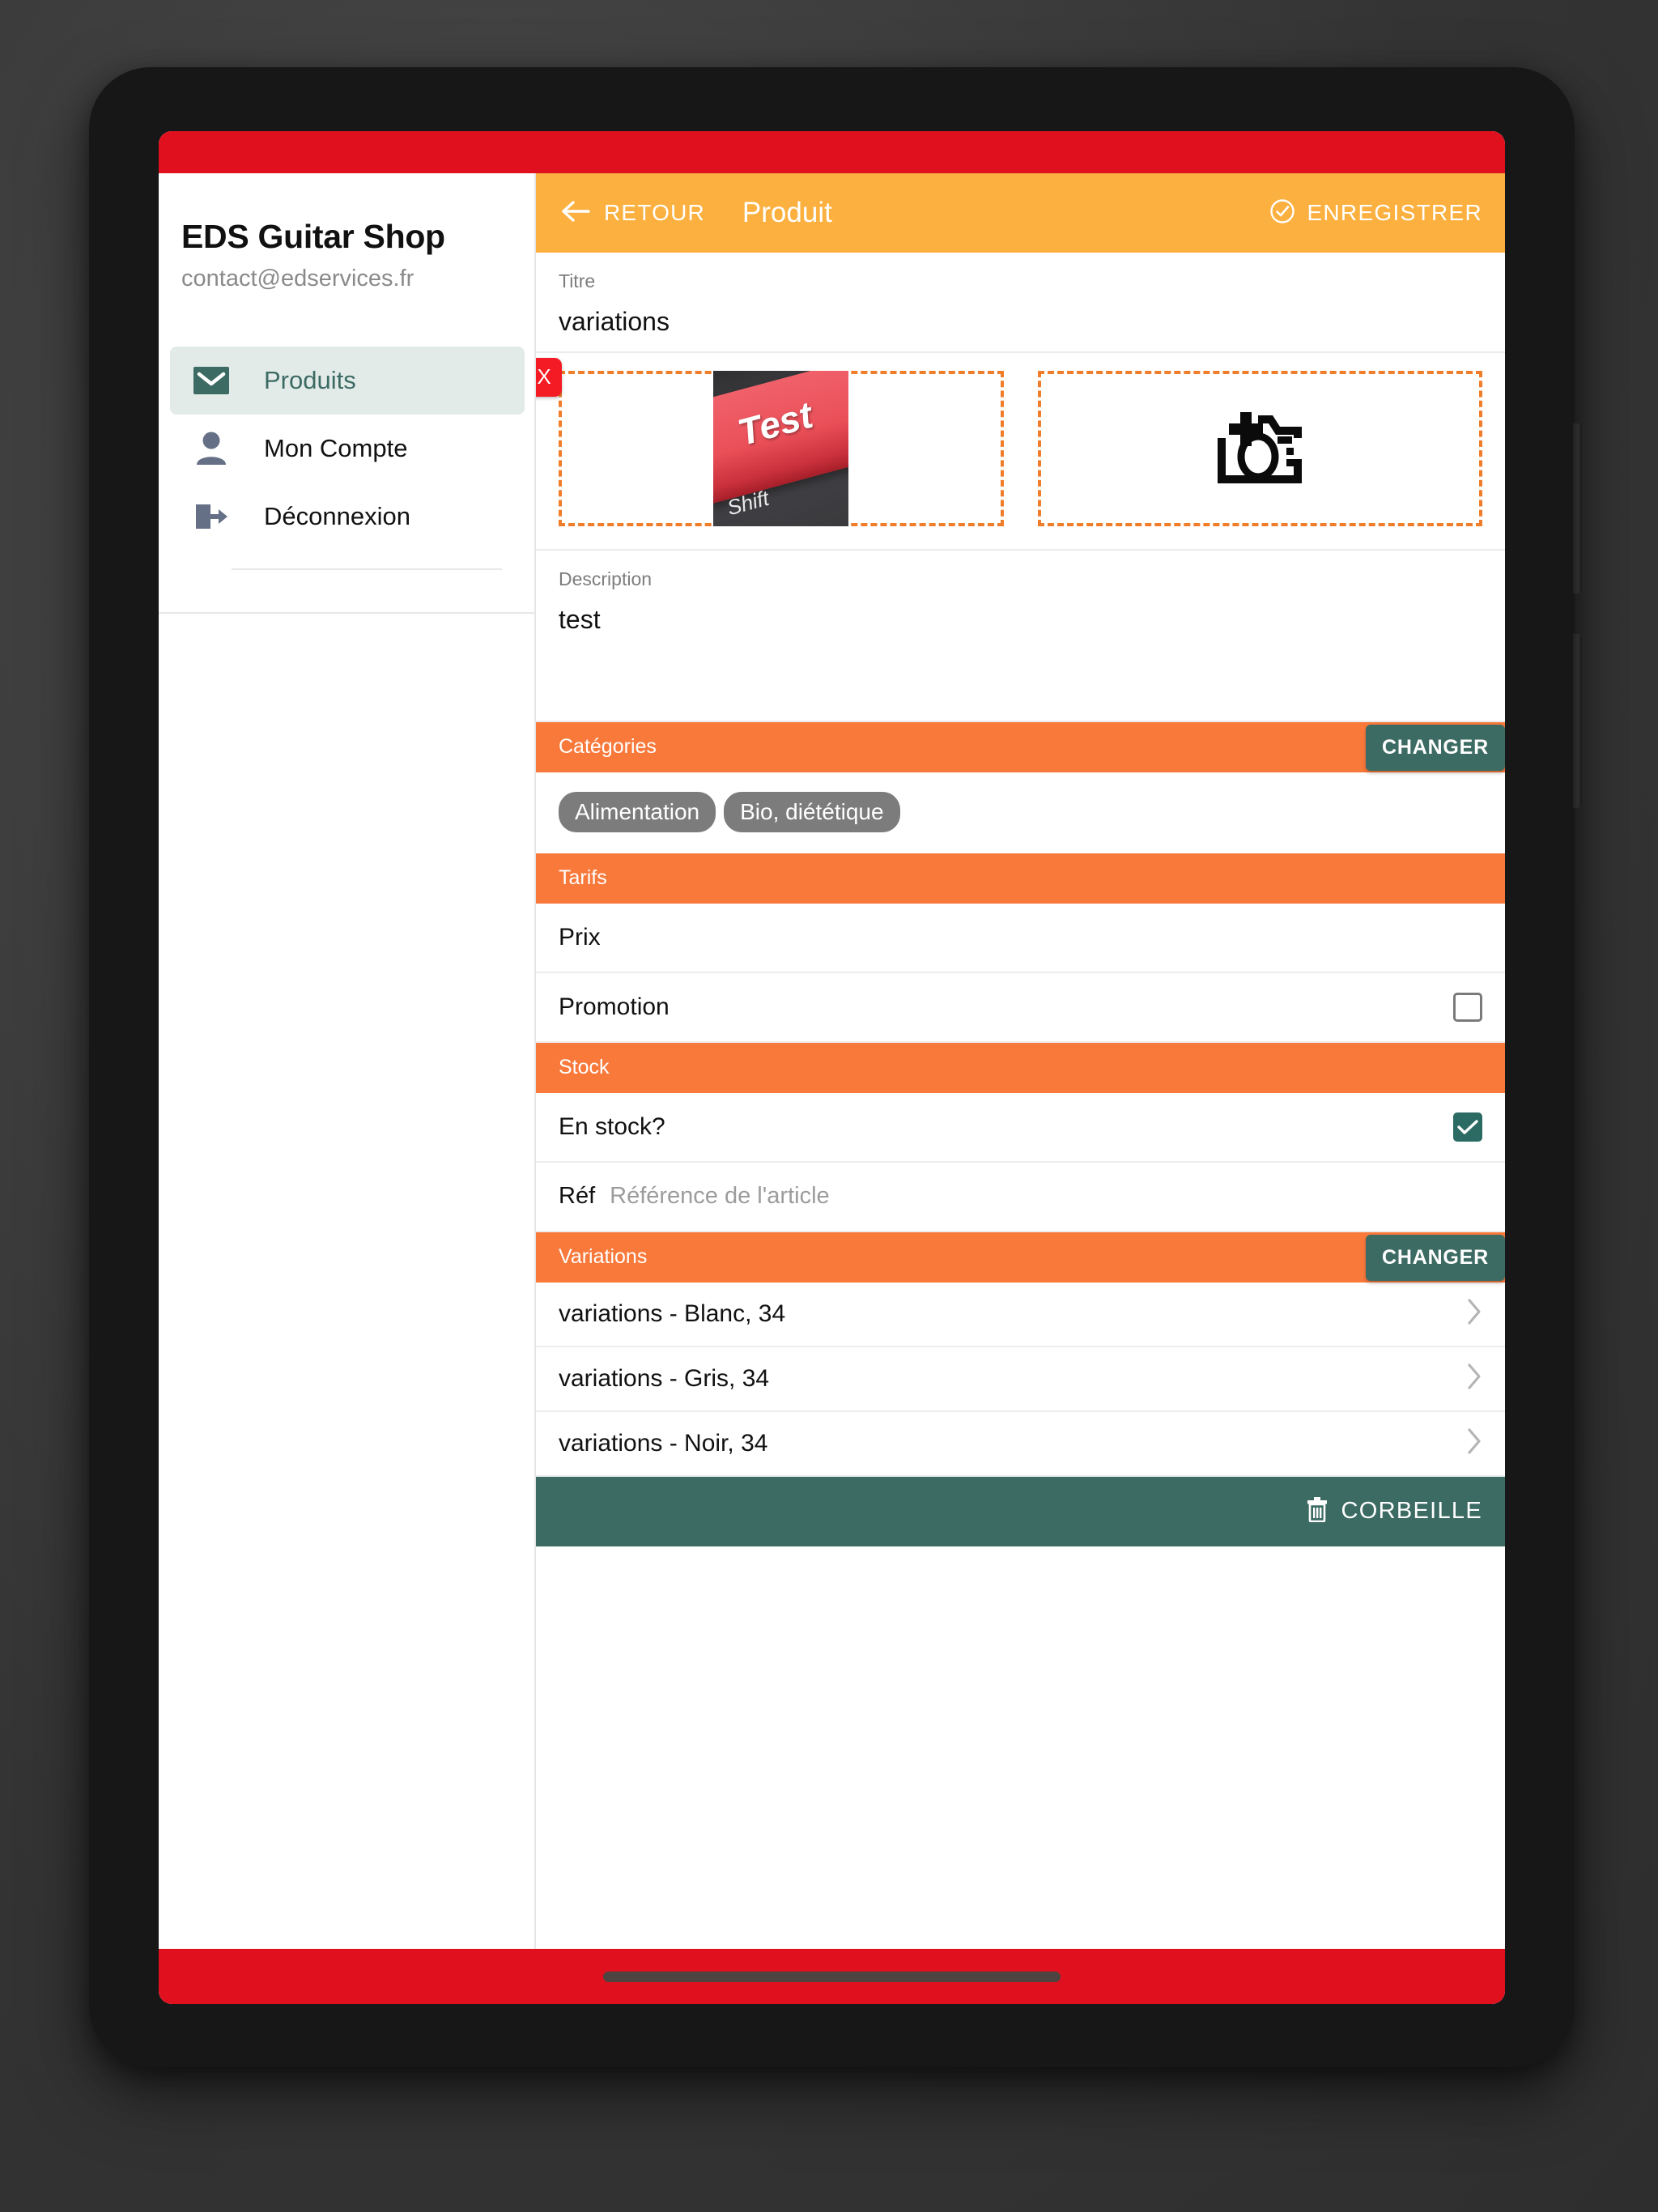 The height and width of the screenshot is (2212, 1658). I want to click on save-label: ENREGISTRER, so click(1394, 213).